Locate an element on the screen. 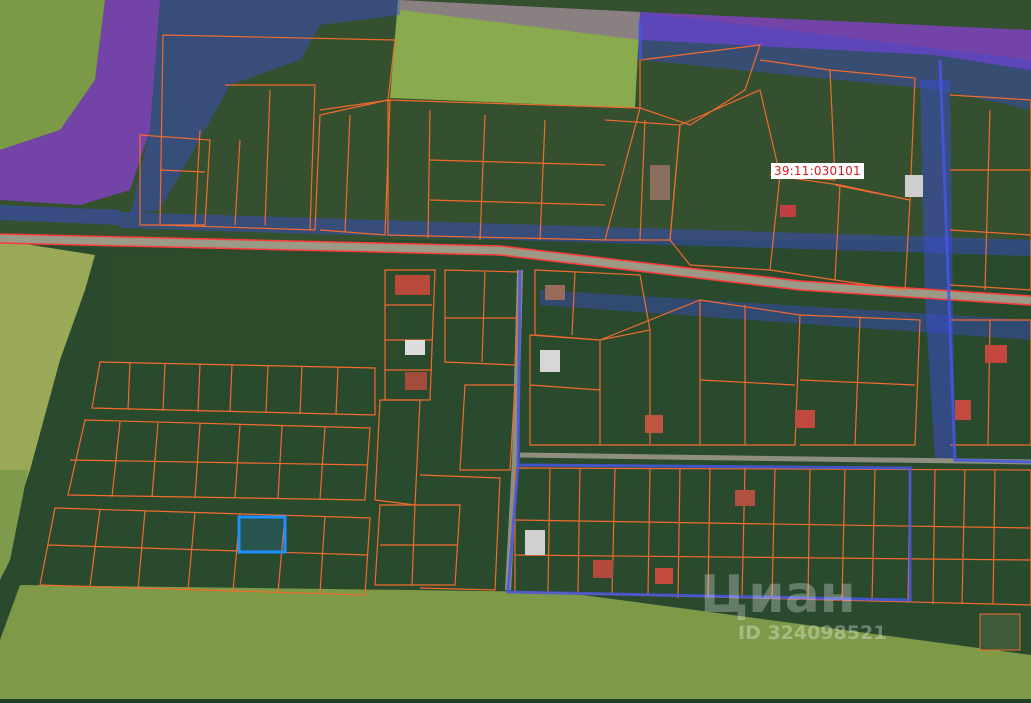  selected-parcel is located at coordinates (262, 534).